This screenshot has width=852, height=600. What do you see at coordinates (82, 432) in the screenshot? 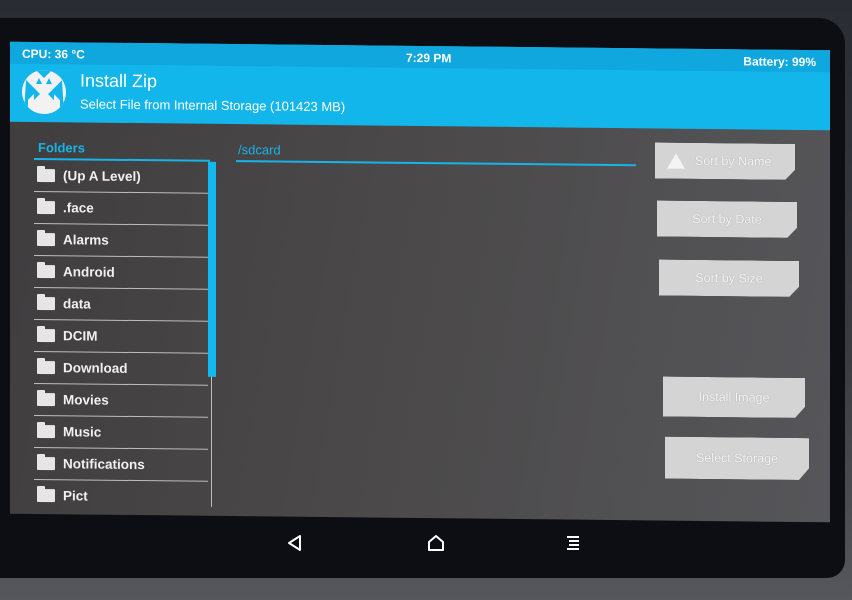
I see `folder-label: Music` at bounding box center [82, 432].